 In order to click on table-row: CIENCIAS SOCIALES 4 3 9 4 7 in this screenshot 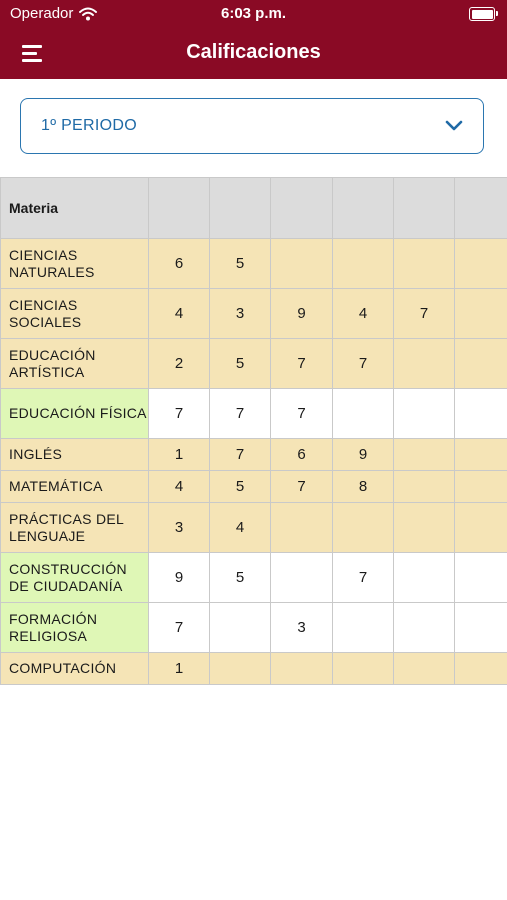, I will do `click(253, 313)`.